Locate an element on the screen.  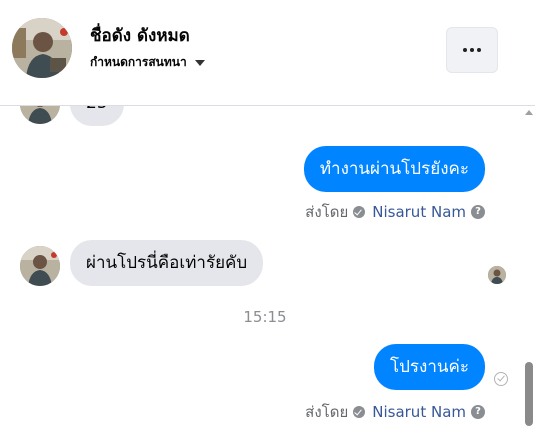
conversation-settings-label: กำหนดการสนทนา is located at coordinates (138, 62).